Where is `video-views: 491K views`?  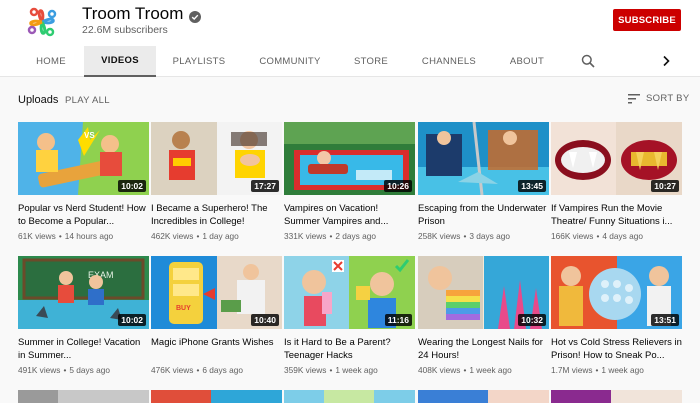
video-views: 491K views is located at coordinates (39, 370).